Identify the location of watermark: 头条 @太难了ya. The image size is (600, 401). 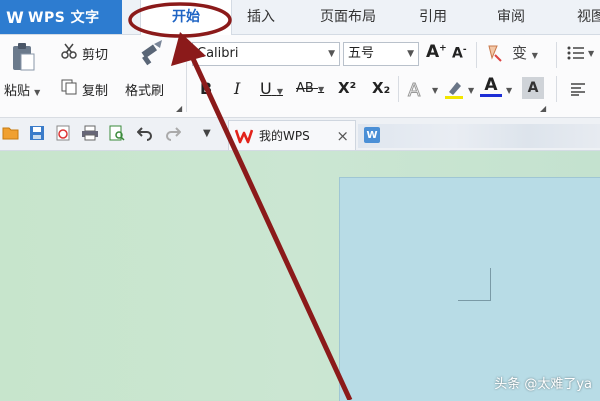
(543, 384).